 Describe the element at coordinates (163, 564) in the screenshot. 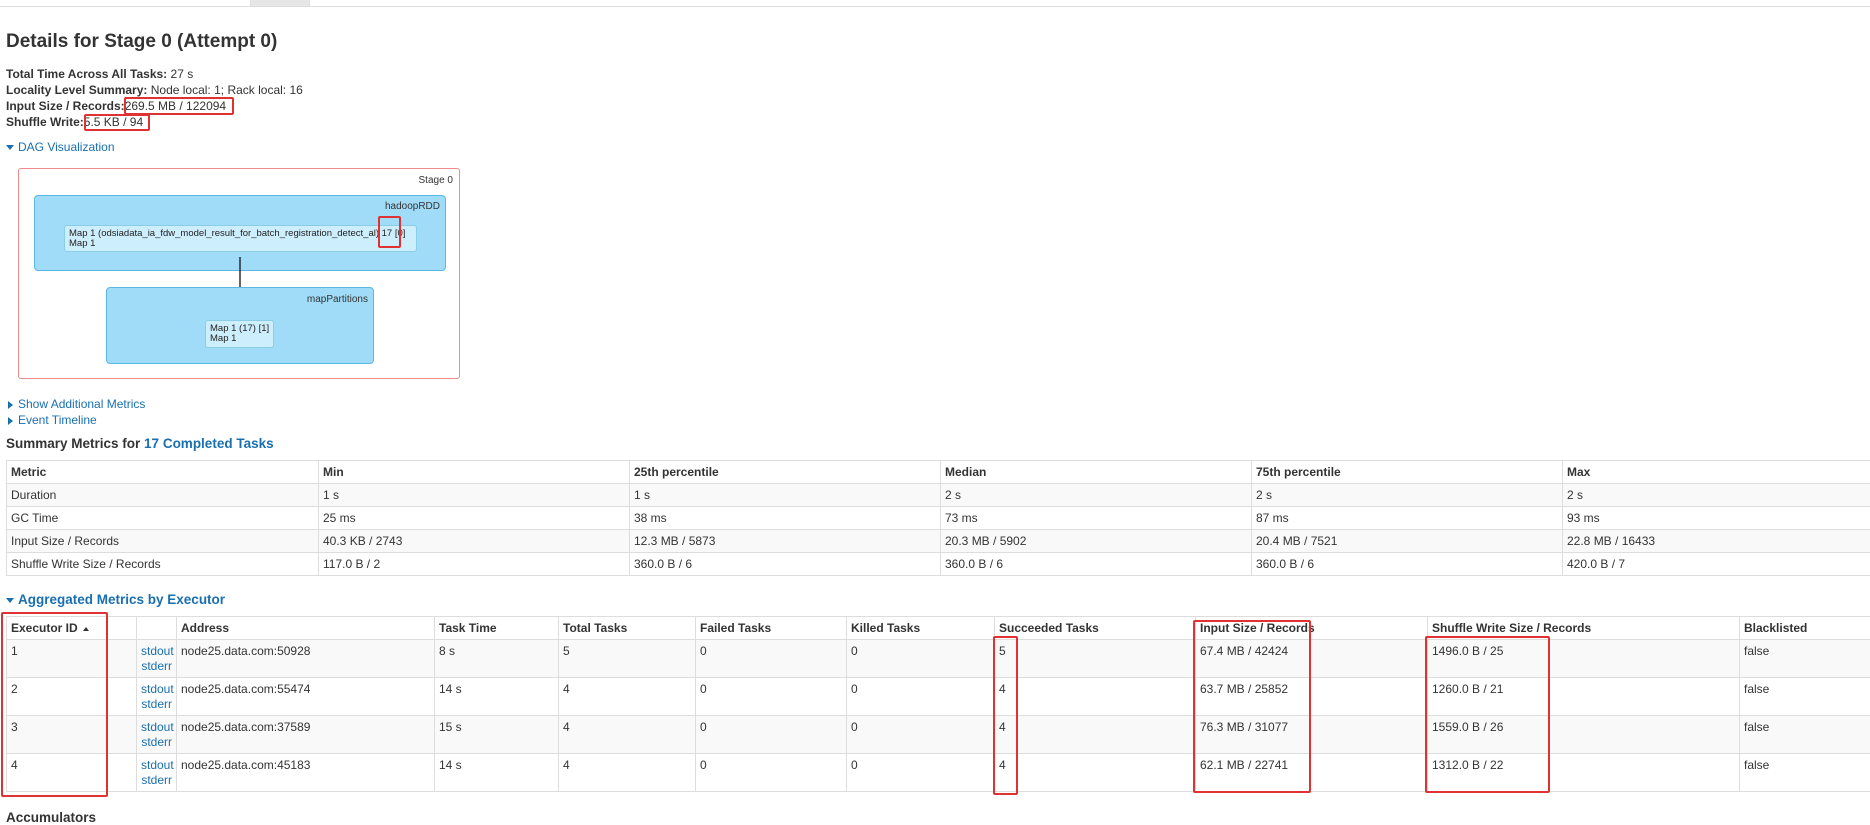

I see `table-cell: Shuffle Write Size / Records` at that location.